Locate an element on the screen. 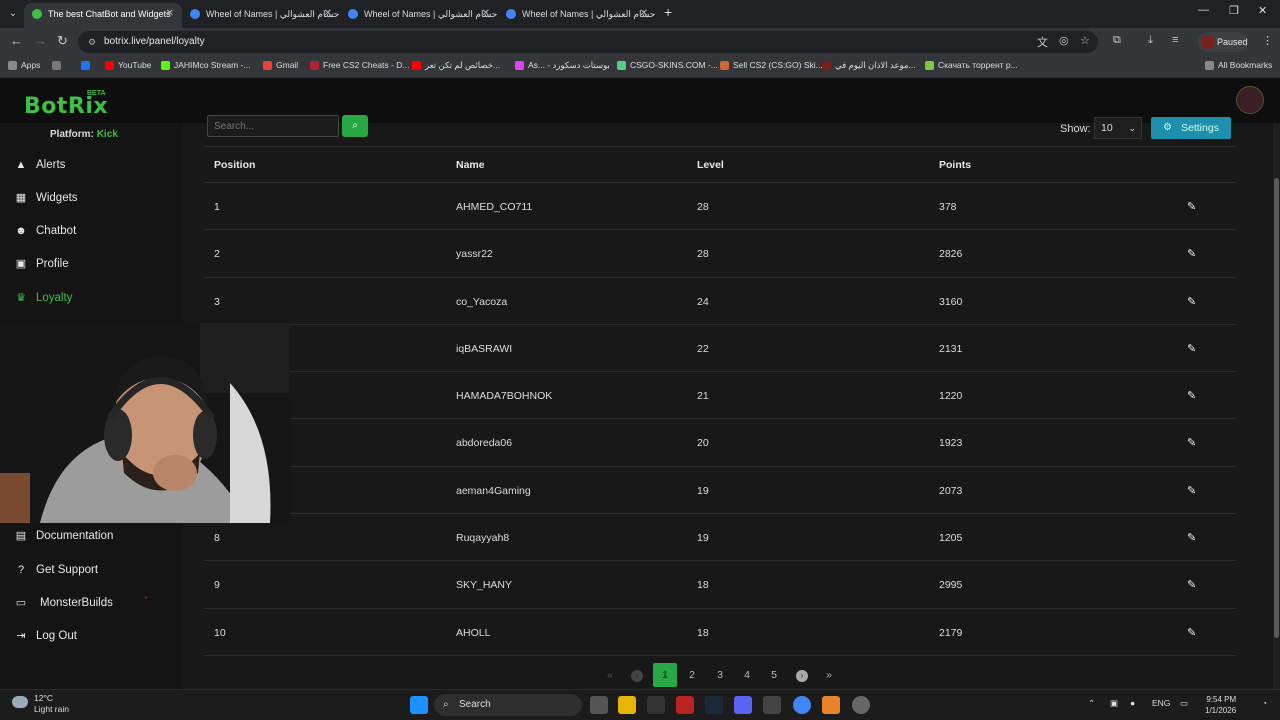 The height and width of the screenshot is (720, 1280). language-indicator: ENG is located at coordinates (1161, 703).